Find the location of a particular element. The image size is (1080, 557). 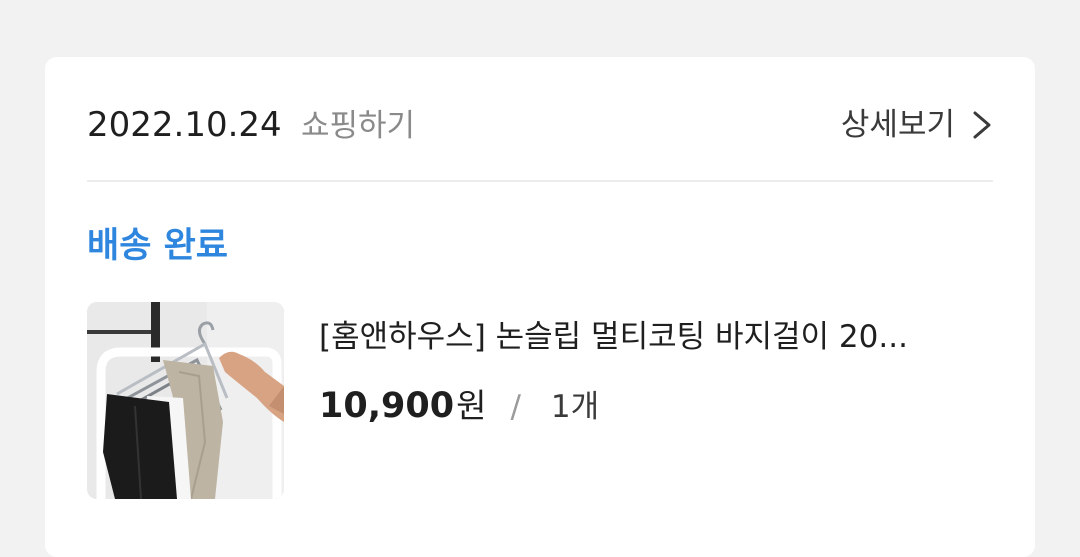

price-amount: 10,900 is located at coordinates (387, 406).